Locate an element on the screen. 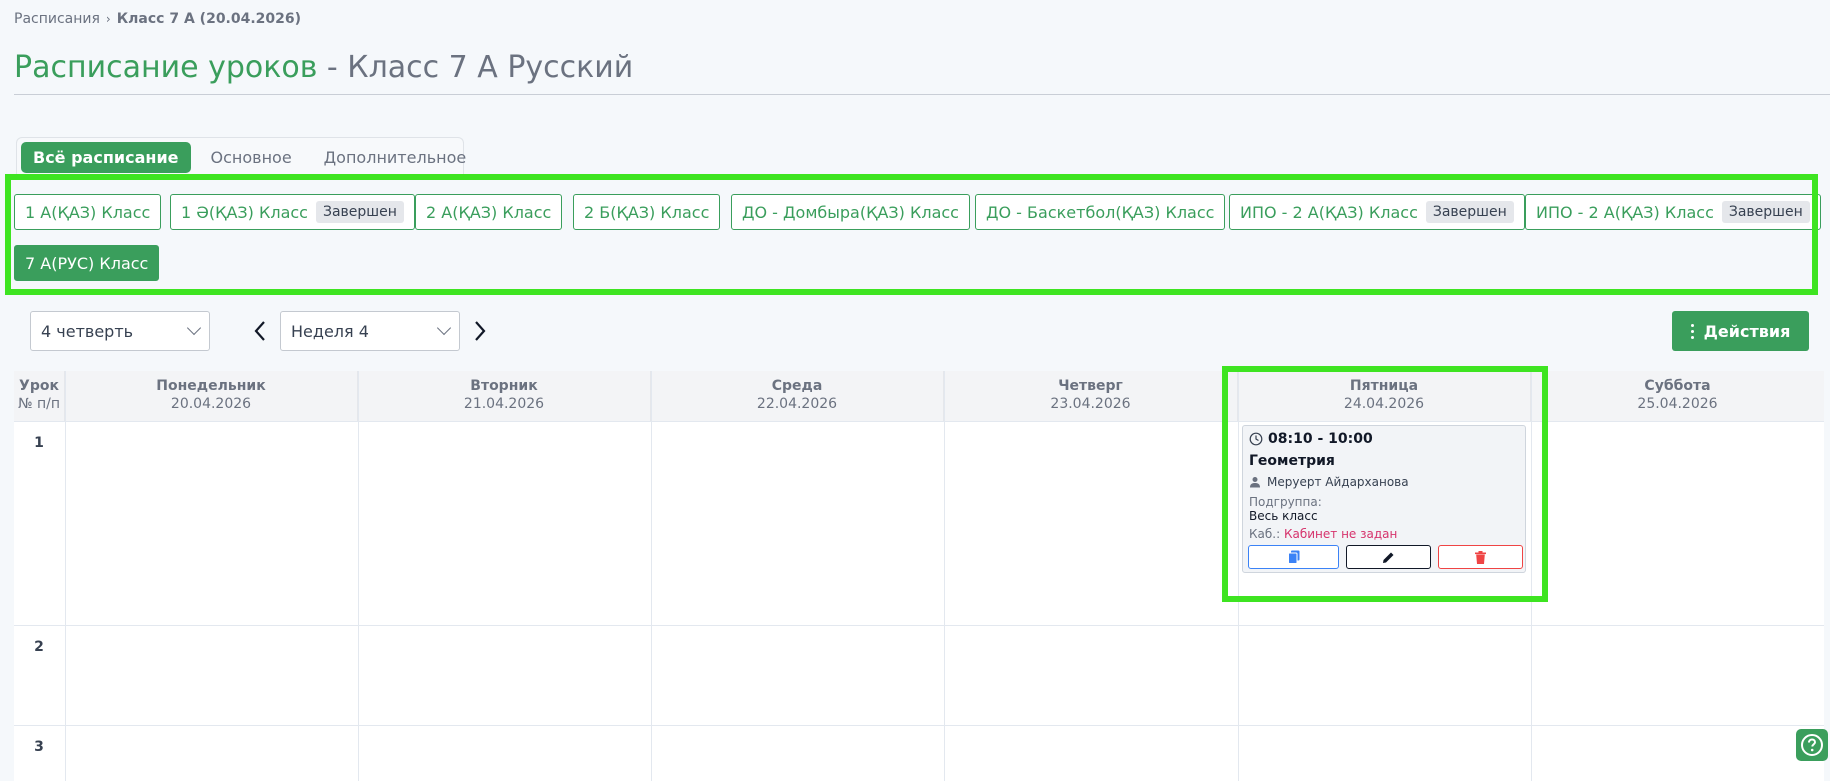  lesson-number-header: Урок № п/п is located at coordinates (39, 396).